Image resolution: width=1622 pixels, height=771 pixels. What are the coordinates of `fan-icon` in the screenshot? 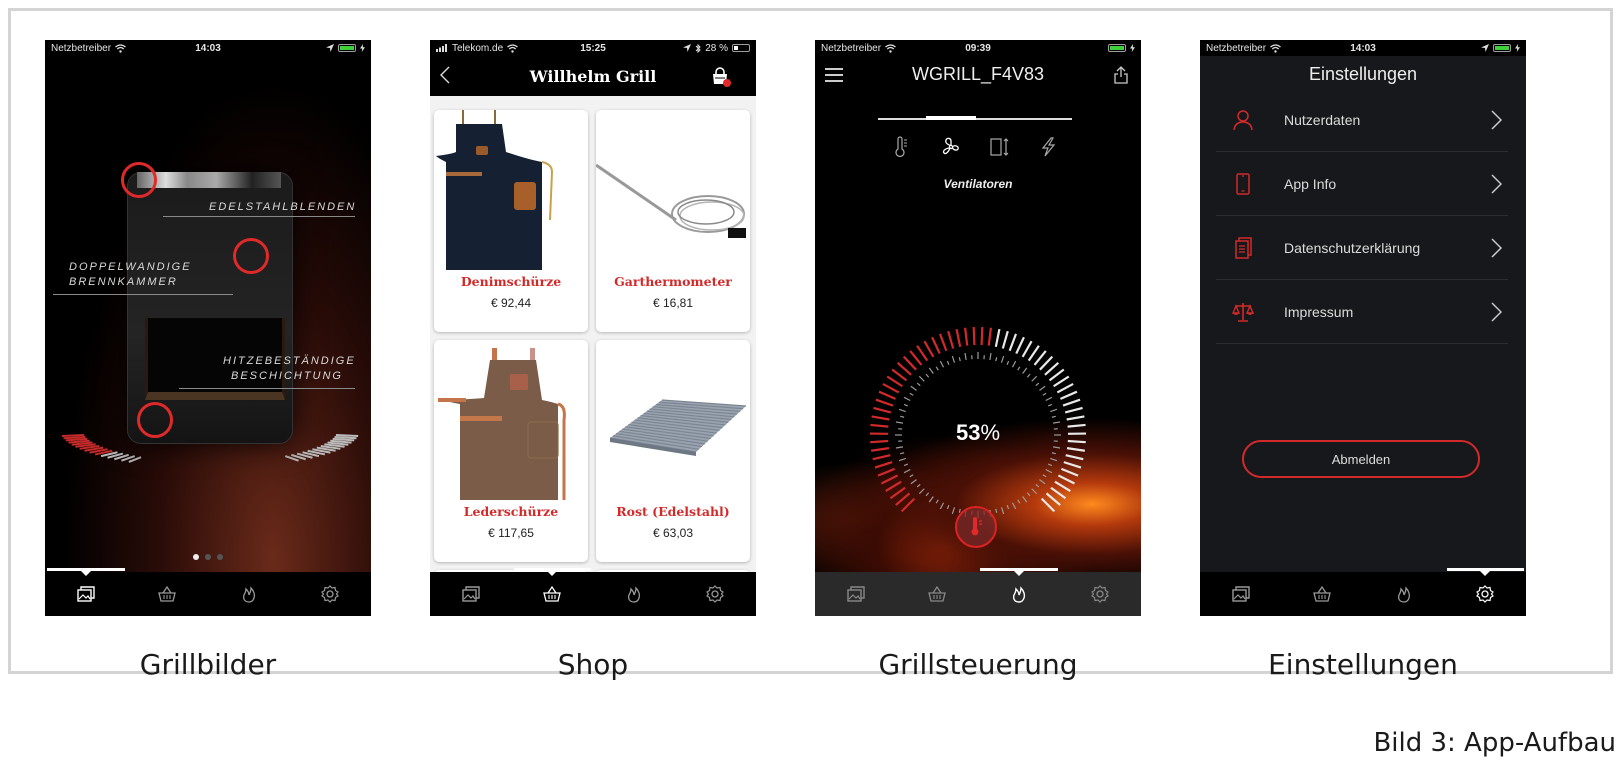 It's located at (951, 147).